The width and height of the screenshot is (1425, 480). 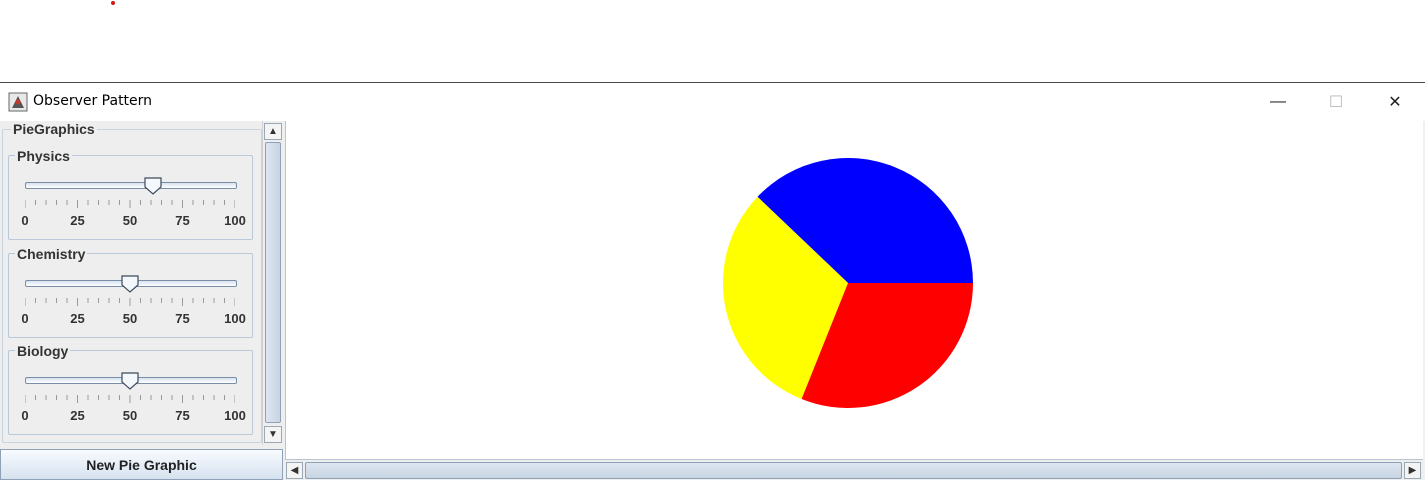 I want to click on minimize-icon: —, so click(x=1278, y=101).